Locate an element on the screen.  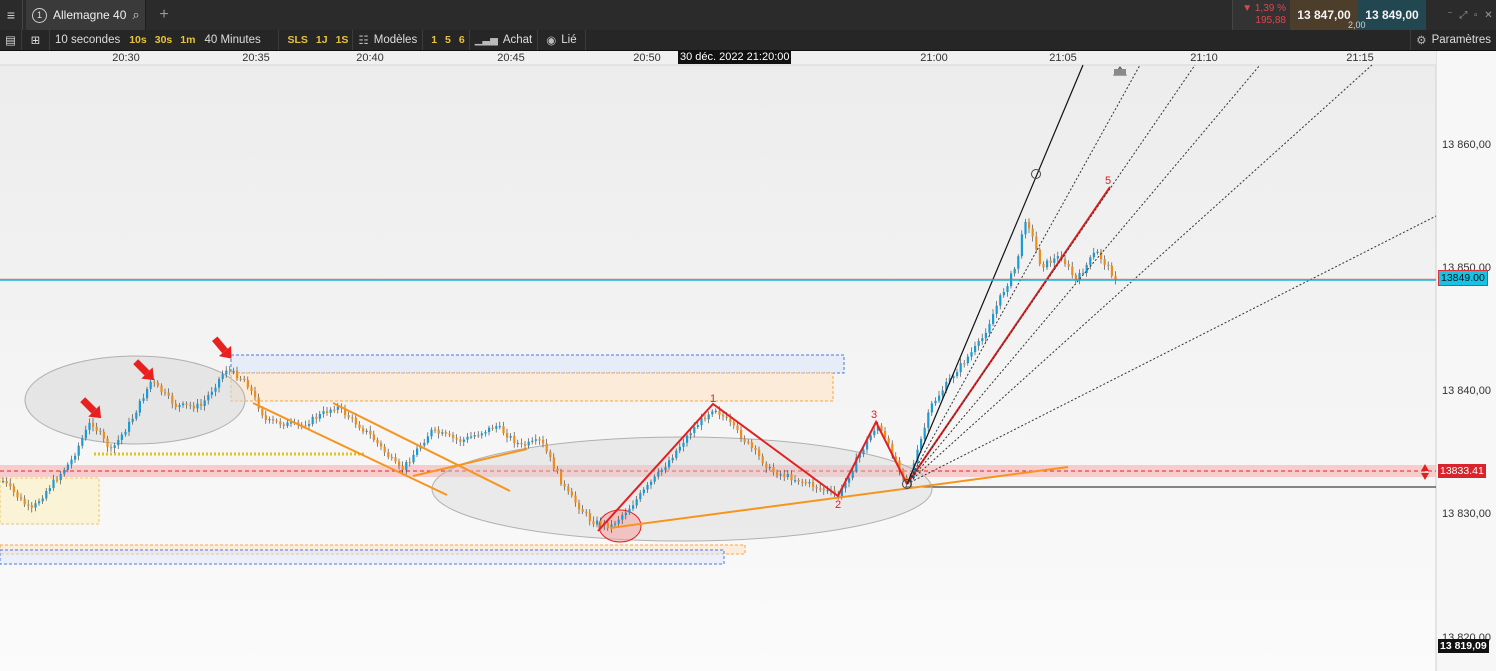
model-5-button: 5 is located at coordinates (448, 40).